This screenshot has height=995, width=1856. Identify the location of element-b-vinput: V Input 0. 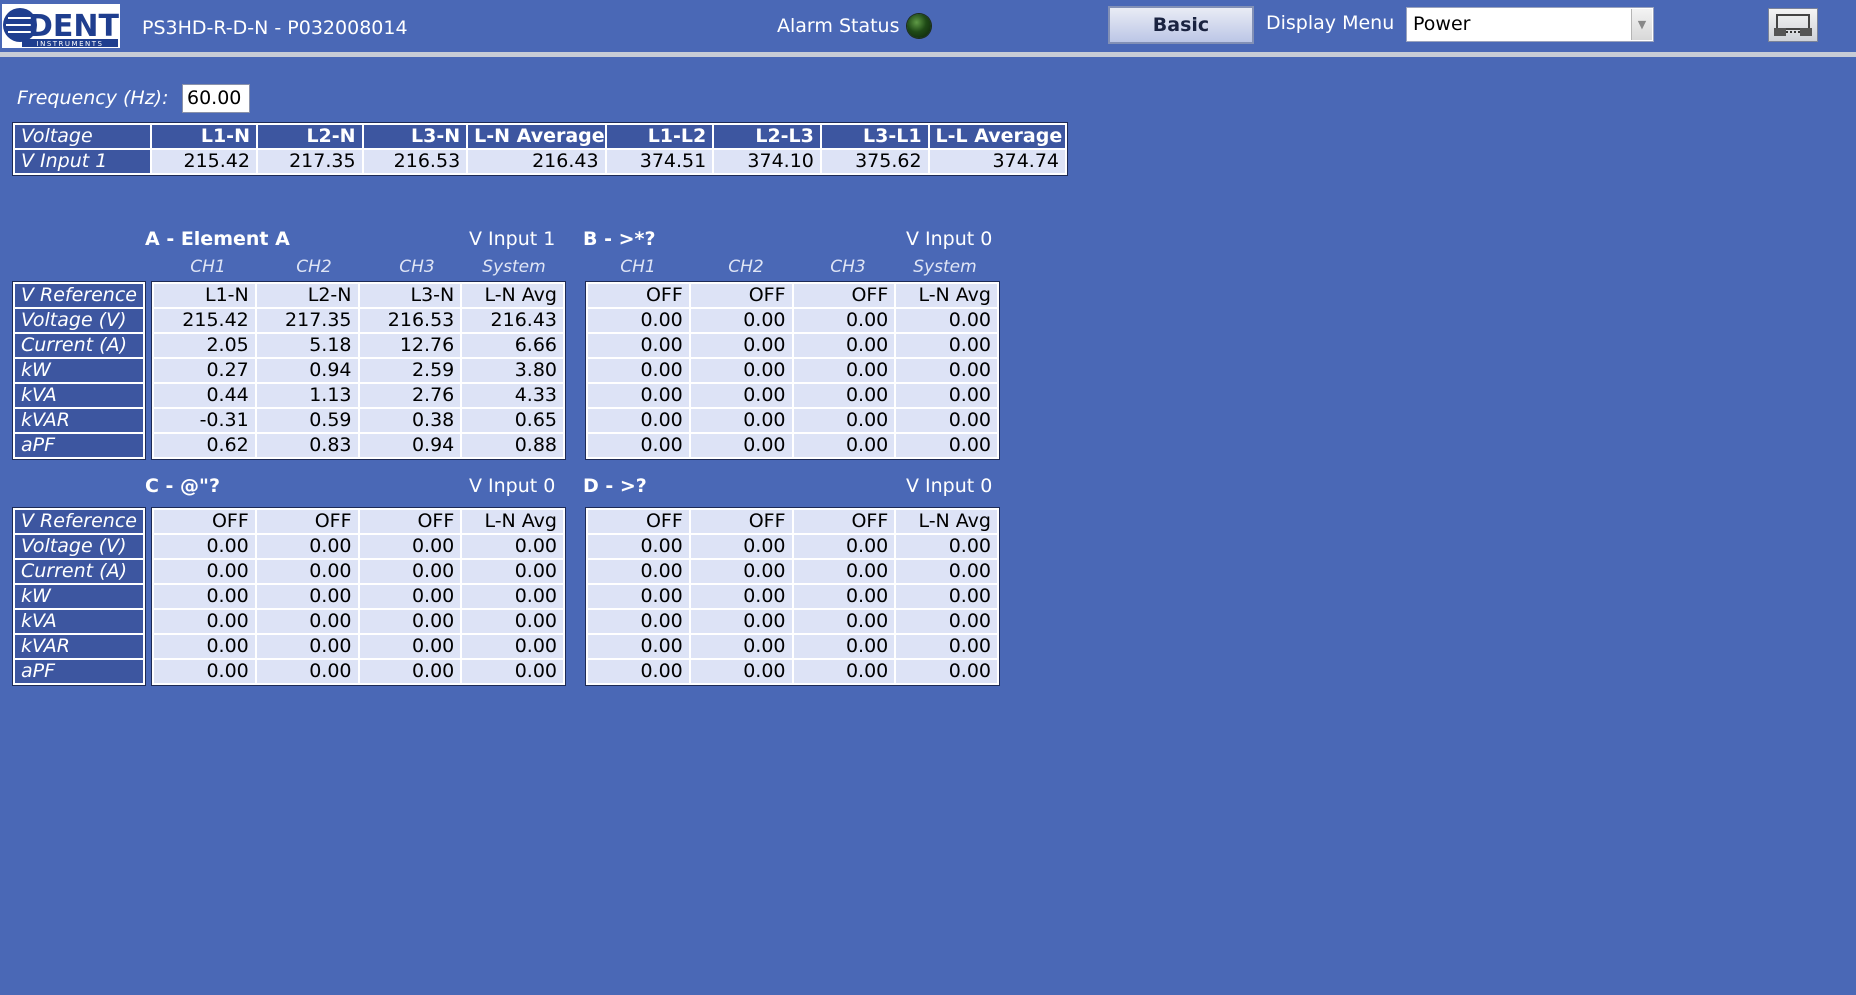
(949, 239).